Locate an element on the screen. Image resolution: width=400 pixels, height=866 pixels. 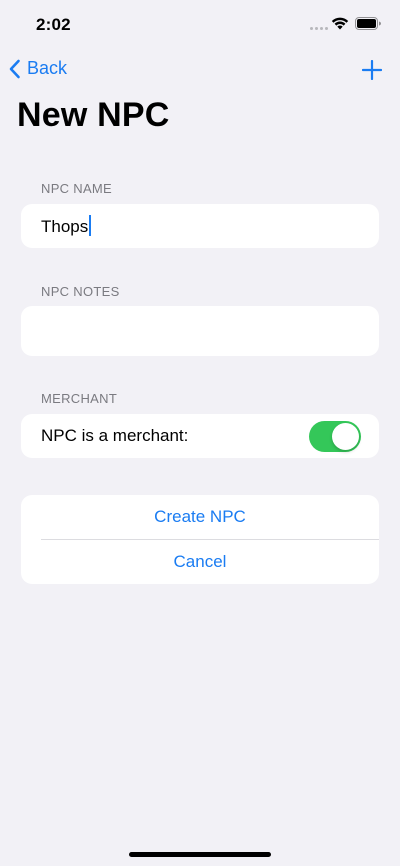
back-button: Back is located at coordinates (37, 68).